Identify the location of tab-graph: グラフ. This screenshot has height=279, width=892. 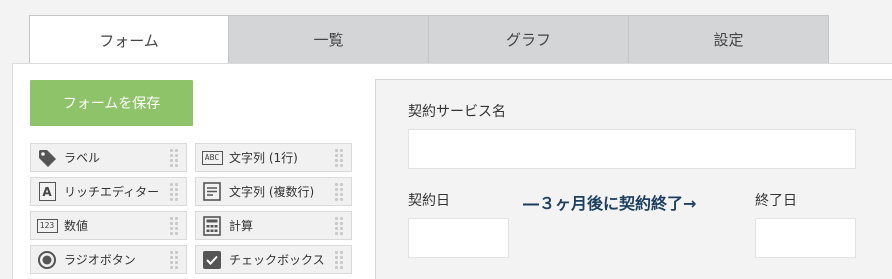
(529, 39).